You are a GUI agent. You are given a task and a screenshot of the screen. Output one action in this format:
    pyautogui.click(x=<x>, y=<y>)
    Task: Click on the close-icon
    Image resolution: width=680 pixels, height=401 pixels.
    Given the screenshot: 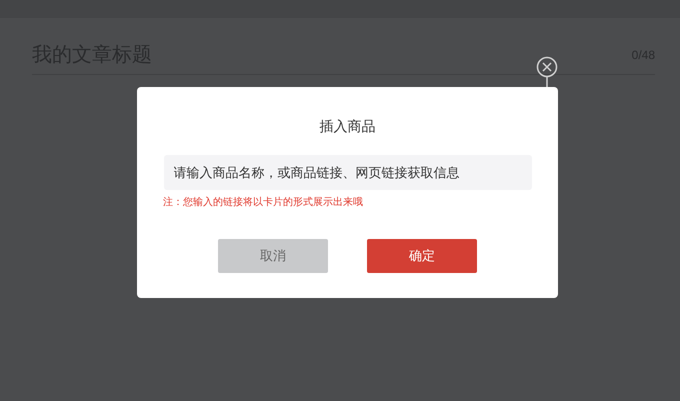 What is the action you would take?
    pyautogui.click(x=547, y=71)
    